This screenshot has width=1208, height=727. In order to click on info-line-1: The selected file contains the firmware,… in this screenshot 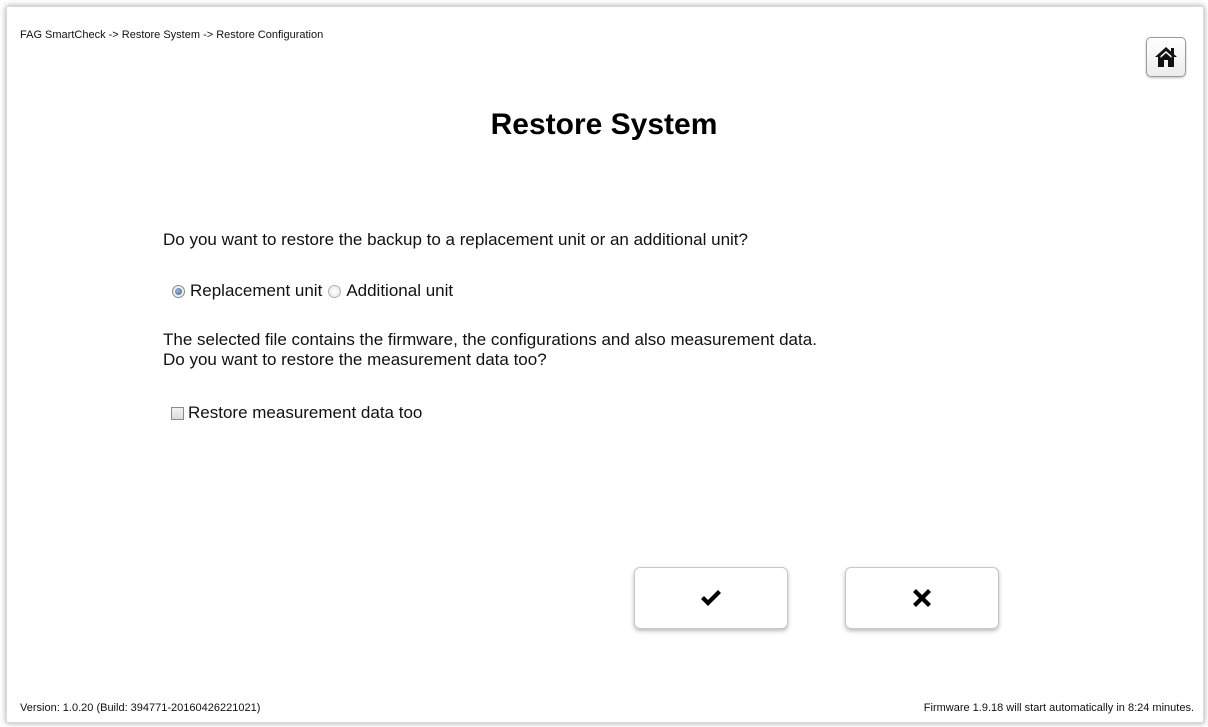, I will do `click(490, 339)`.